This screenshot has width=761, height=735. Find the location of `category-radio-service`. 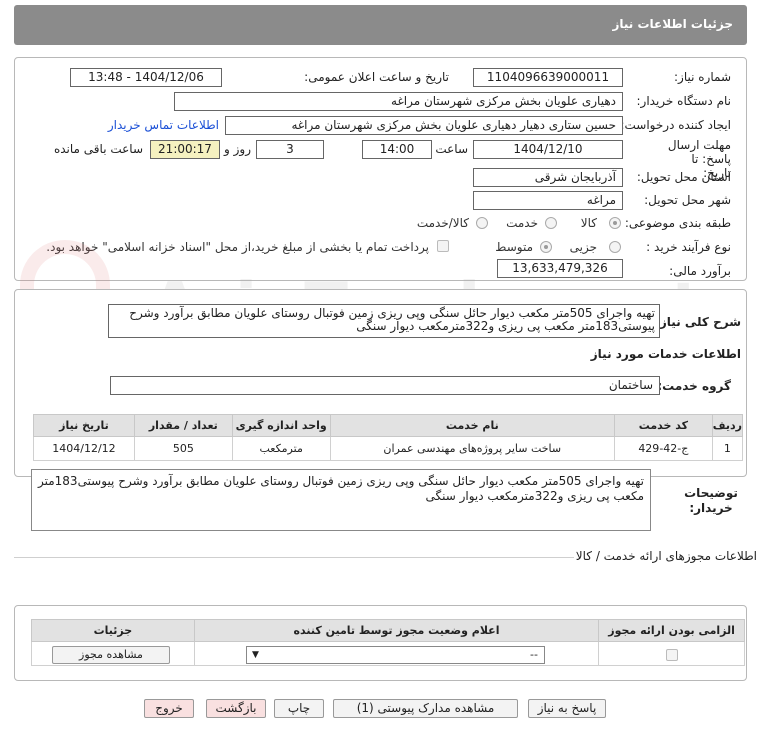

category-radio-service is located at coordinates (551, 223).